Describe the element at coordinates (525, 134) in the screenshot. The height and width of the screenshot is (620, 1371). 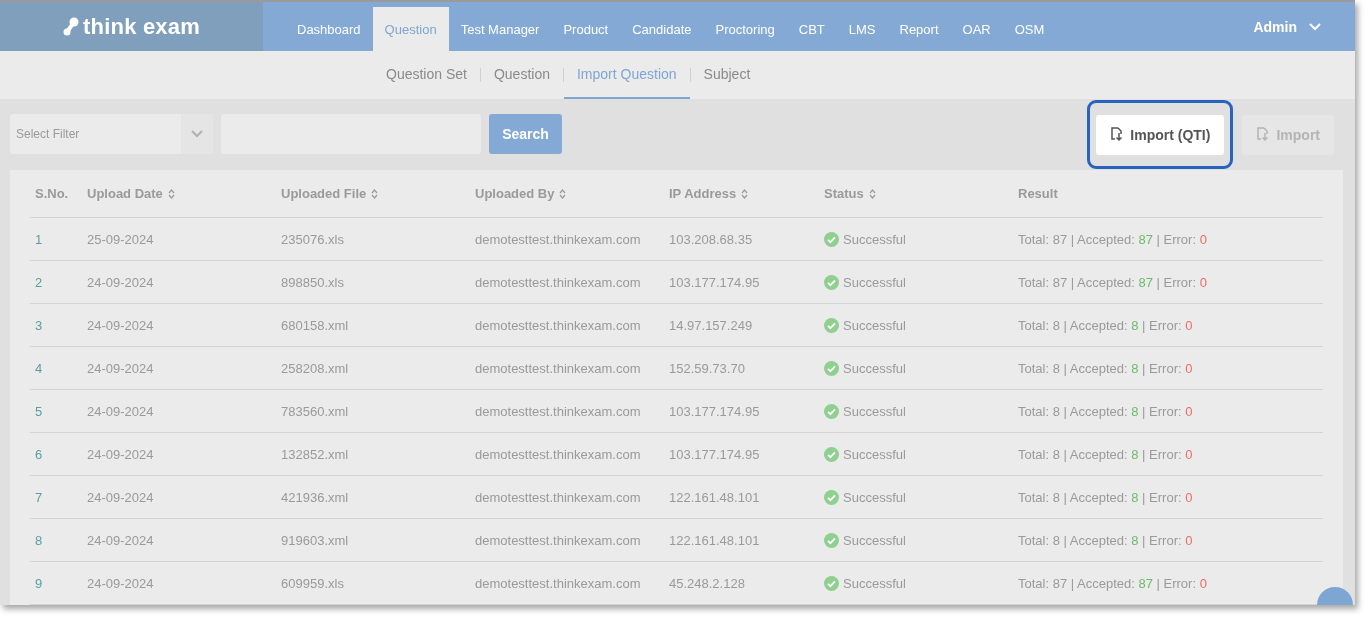
I see `search-button: Search` at that location.